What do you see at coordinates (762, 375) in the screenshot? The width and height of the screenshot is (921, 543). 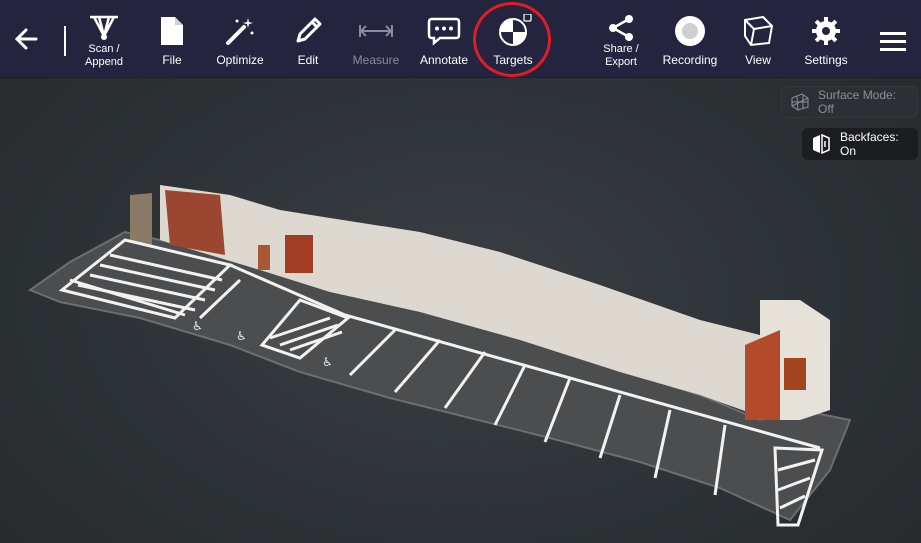 I see `right-brick-wall` at bounding box center [762, 375].